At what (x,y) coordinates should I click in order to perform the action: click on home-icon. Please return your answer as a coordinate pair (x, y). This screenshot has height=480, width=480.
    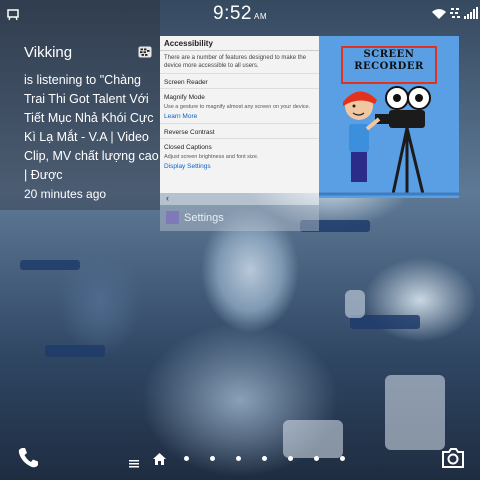
    Looking at the image, I should click on (159, 461).